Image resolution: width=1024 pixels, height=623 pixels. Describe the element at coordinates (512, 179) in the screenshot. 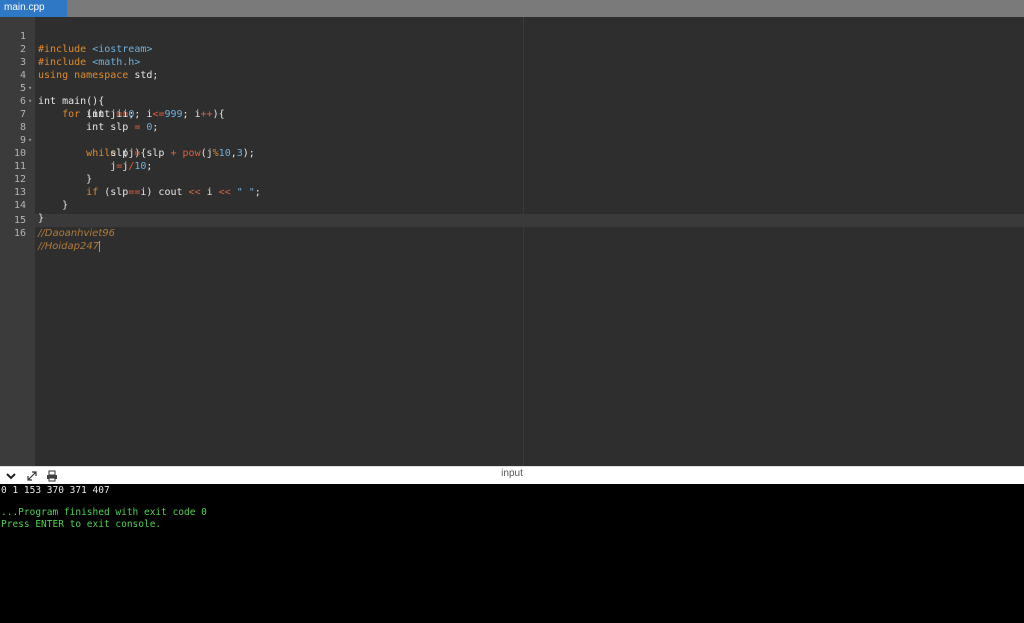

I see `code-line: 12 if (slp==i) cout << i << " ";` at that location.